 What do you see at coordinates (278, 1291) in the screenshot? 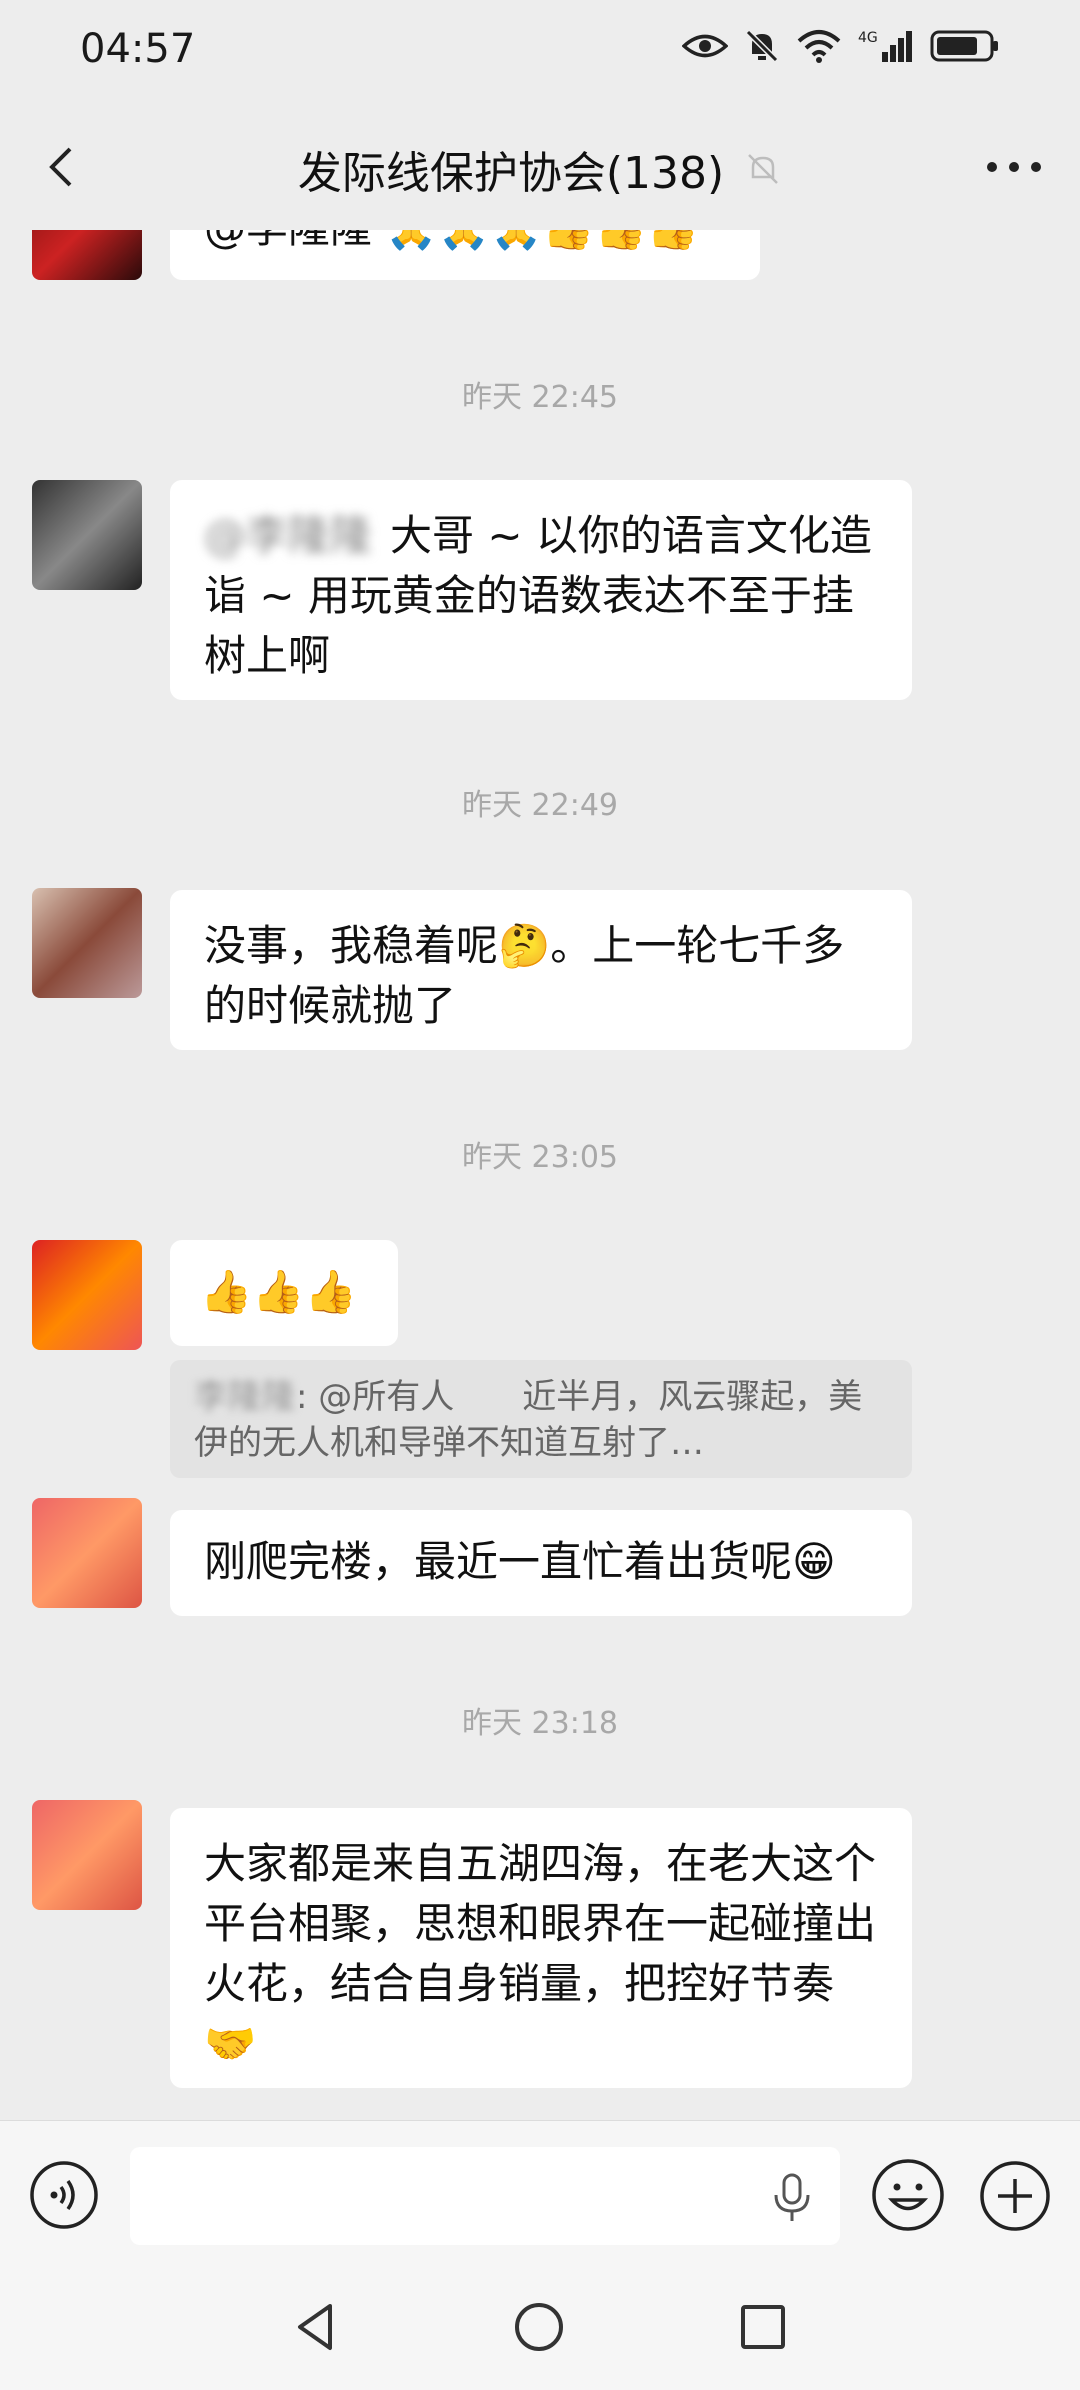
I see `emoji-text: 👍👍👍` at bounding box center [278, 1291].